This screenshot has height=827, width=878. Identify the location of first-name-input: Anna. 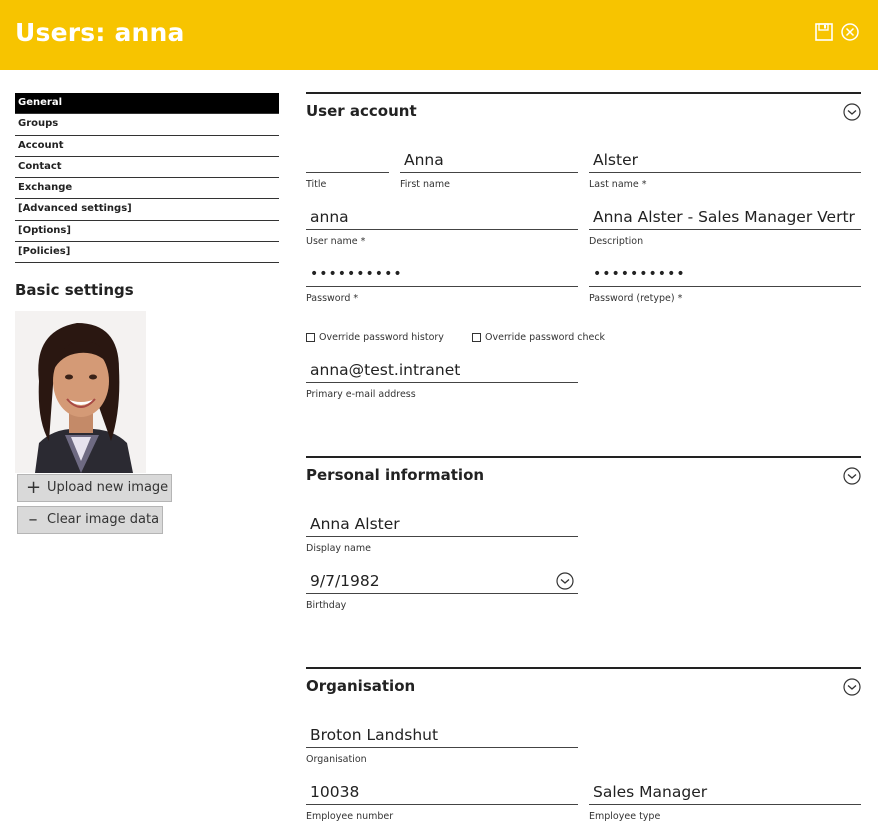
(489, 161).